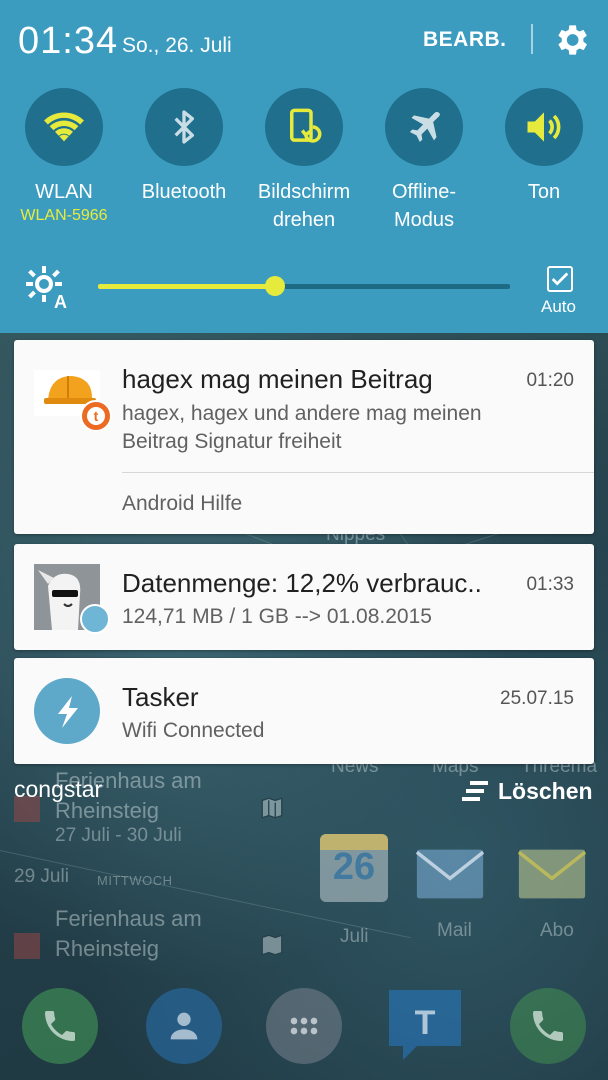  I want to click on gear-icon, so click(571, 40).